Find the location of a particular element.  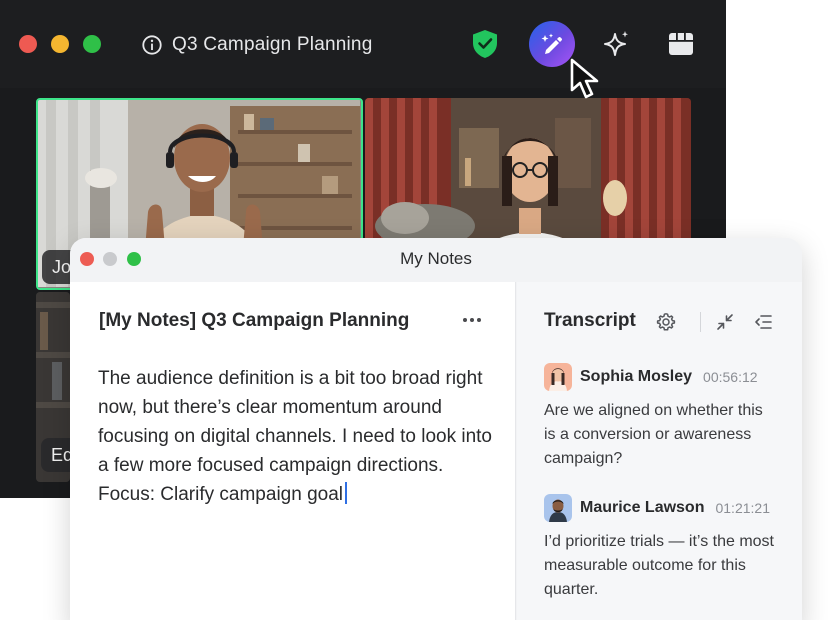

transcript-toolbar-divider is located at coordinates (700, 322).